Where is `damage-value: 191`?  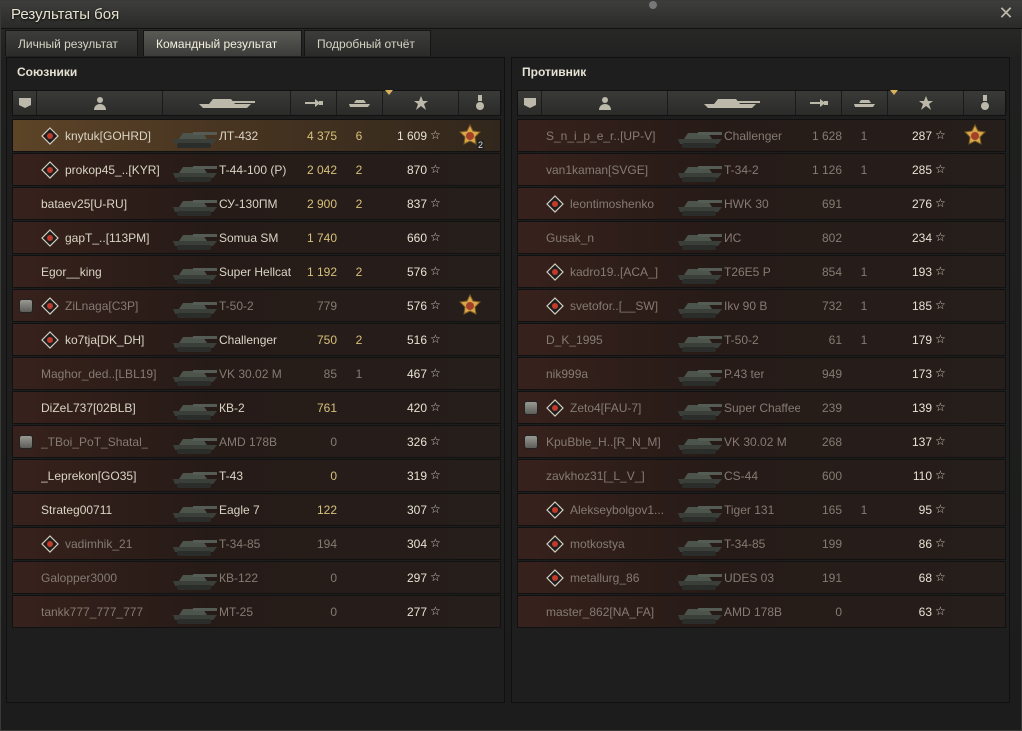 damage-value: 191 is located at coordinates (831, 578).